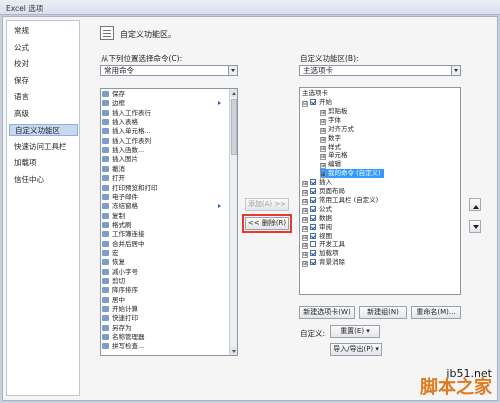 The image size is (500, 403). What do you see at coordinates (113, 169) in the screenshot?
I see `list-item: 撤消` at bounding box center [113, 169].